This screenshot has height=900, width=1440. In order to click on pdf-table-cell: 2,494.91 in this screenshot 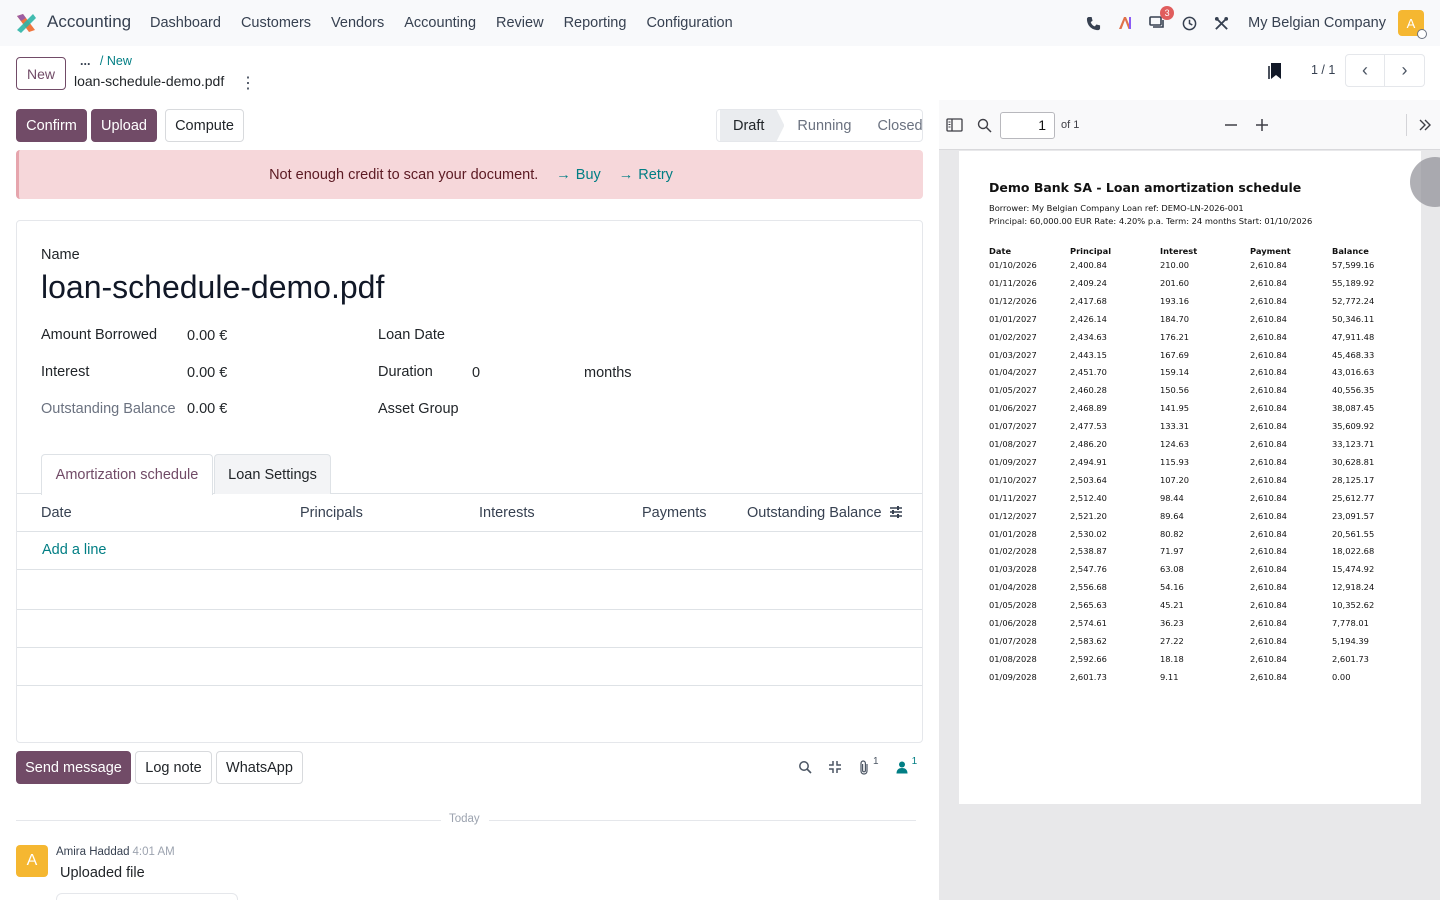, I will do `click(1088, 461)`.